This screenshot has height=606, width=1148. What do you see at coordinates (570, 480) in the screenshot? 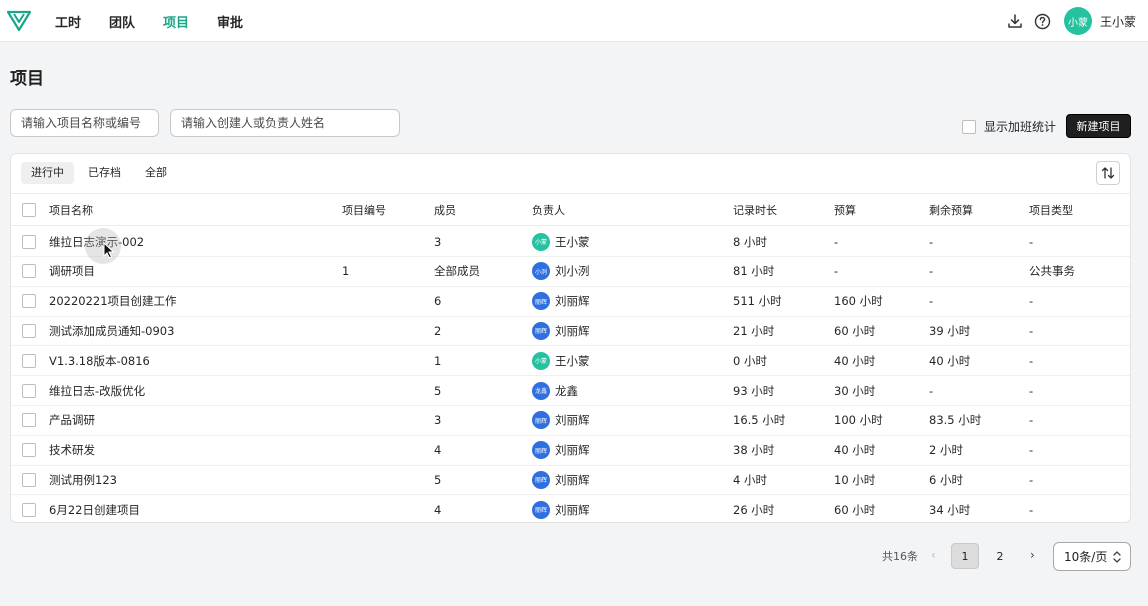
I see `table-row: 测试用例123 5 4 小时 10 小时 6 小时 - 丽辉 刘丽辉` at bounding box center [570, 480].